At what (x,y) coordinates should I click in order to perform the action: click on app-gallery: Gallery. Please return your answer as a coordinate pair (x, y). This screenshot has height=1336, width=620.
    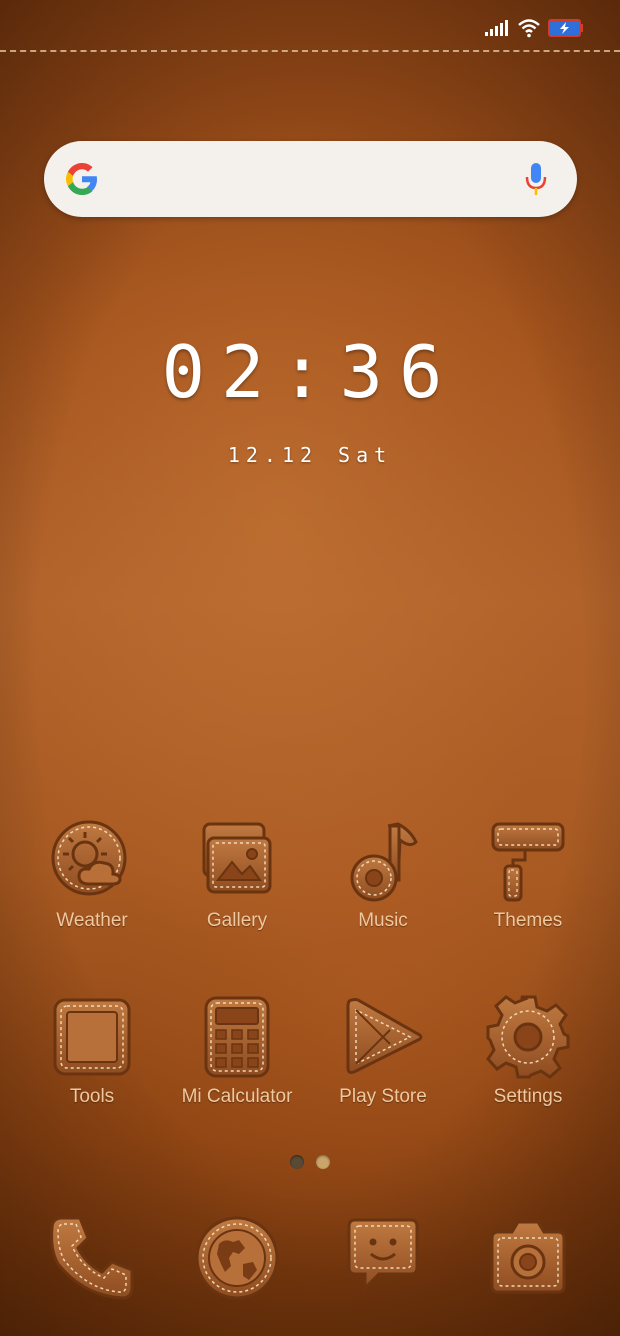
    Looking at the image, I should click on (237, 875).